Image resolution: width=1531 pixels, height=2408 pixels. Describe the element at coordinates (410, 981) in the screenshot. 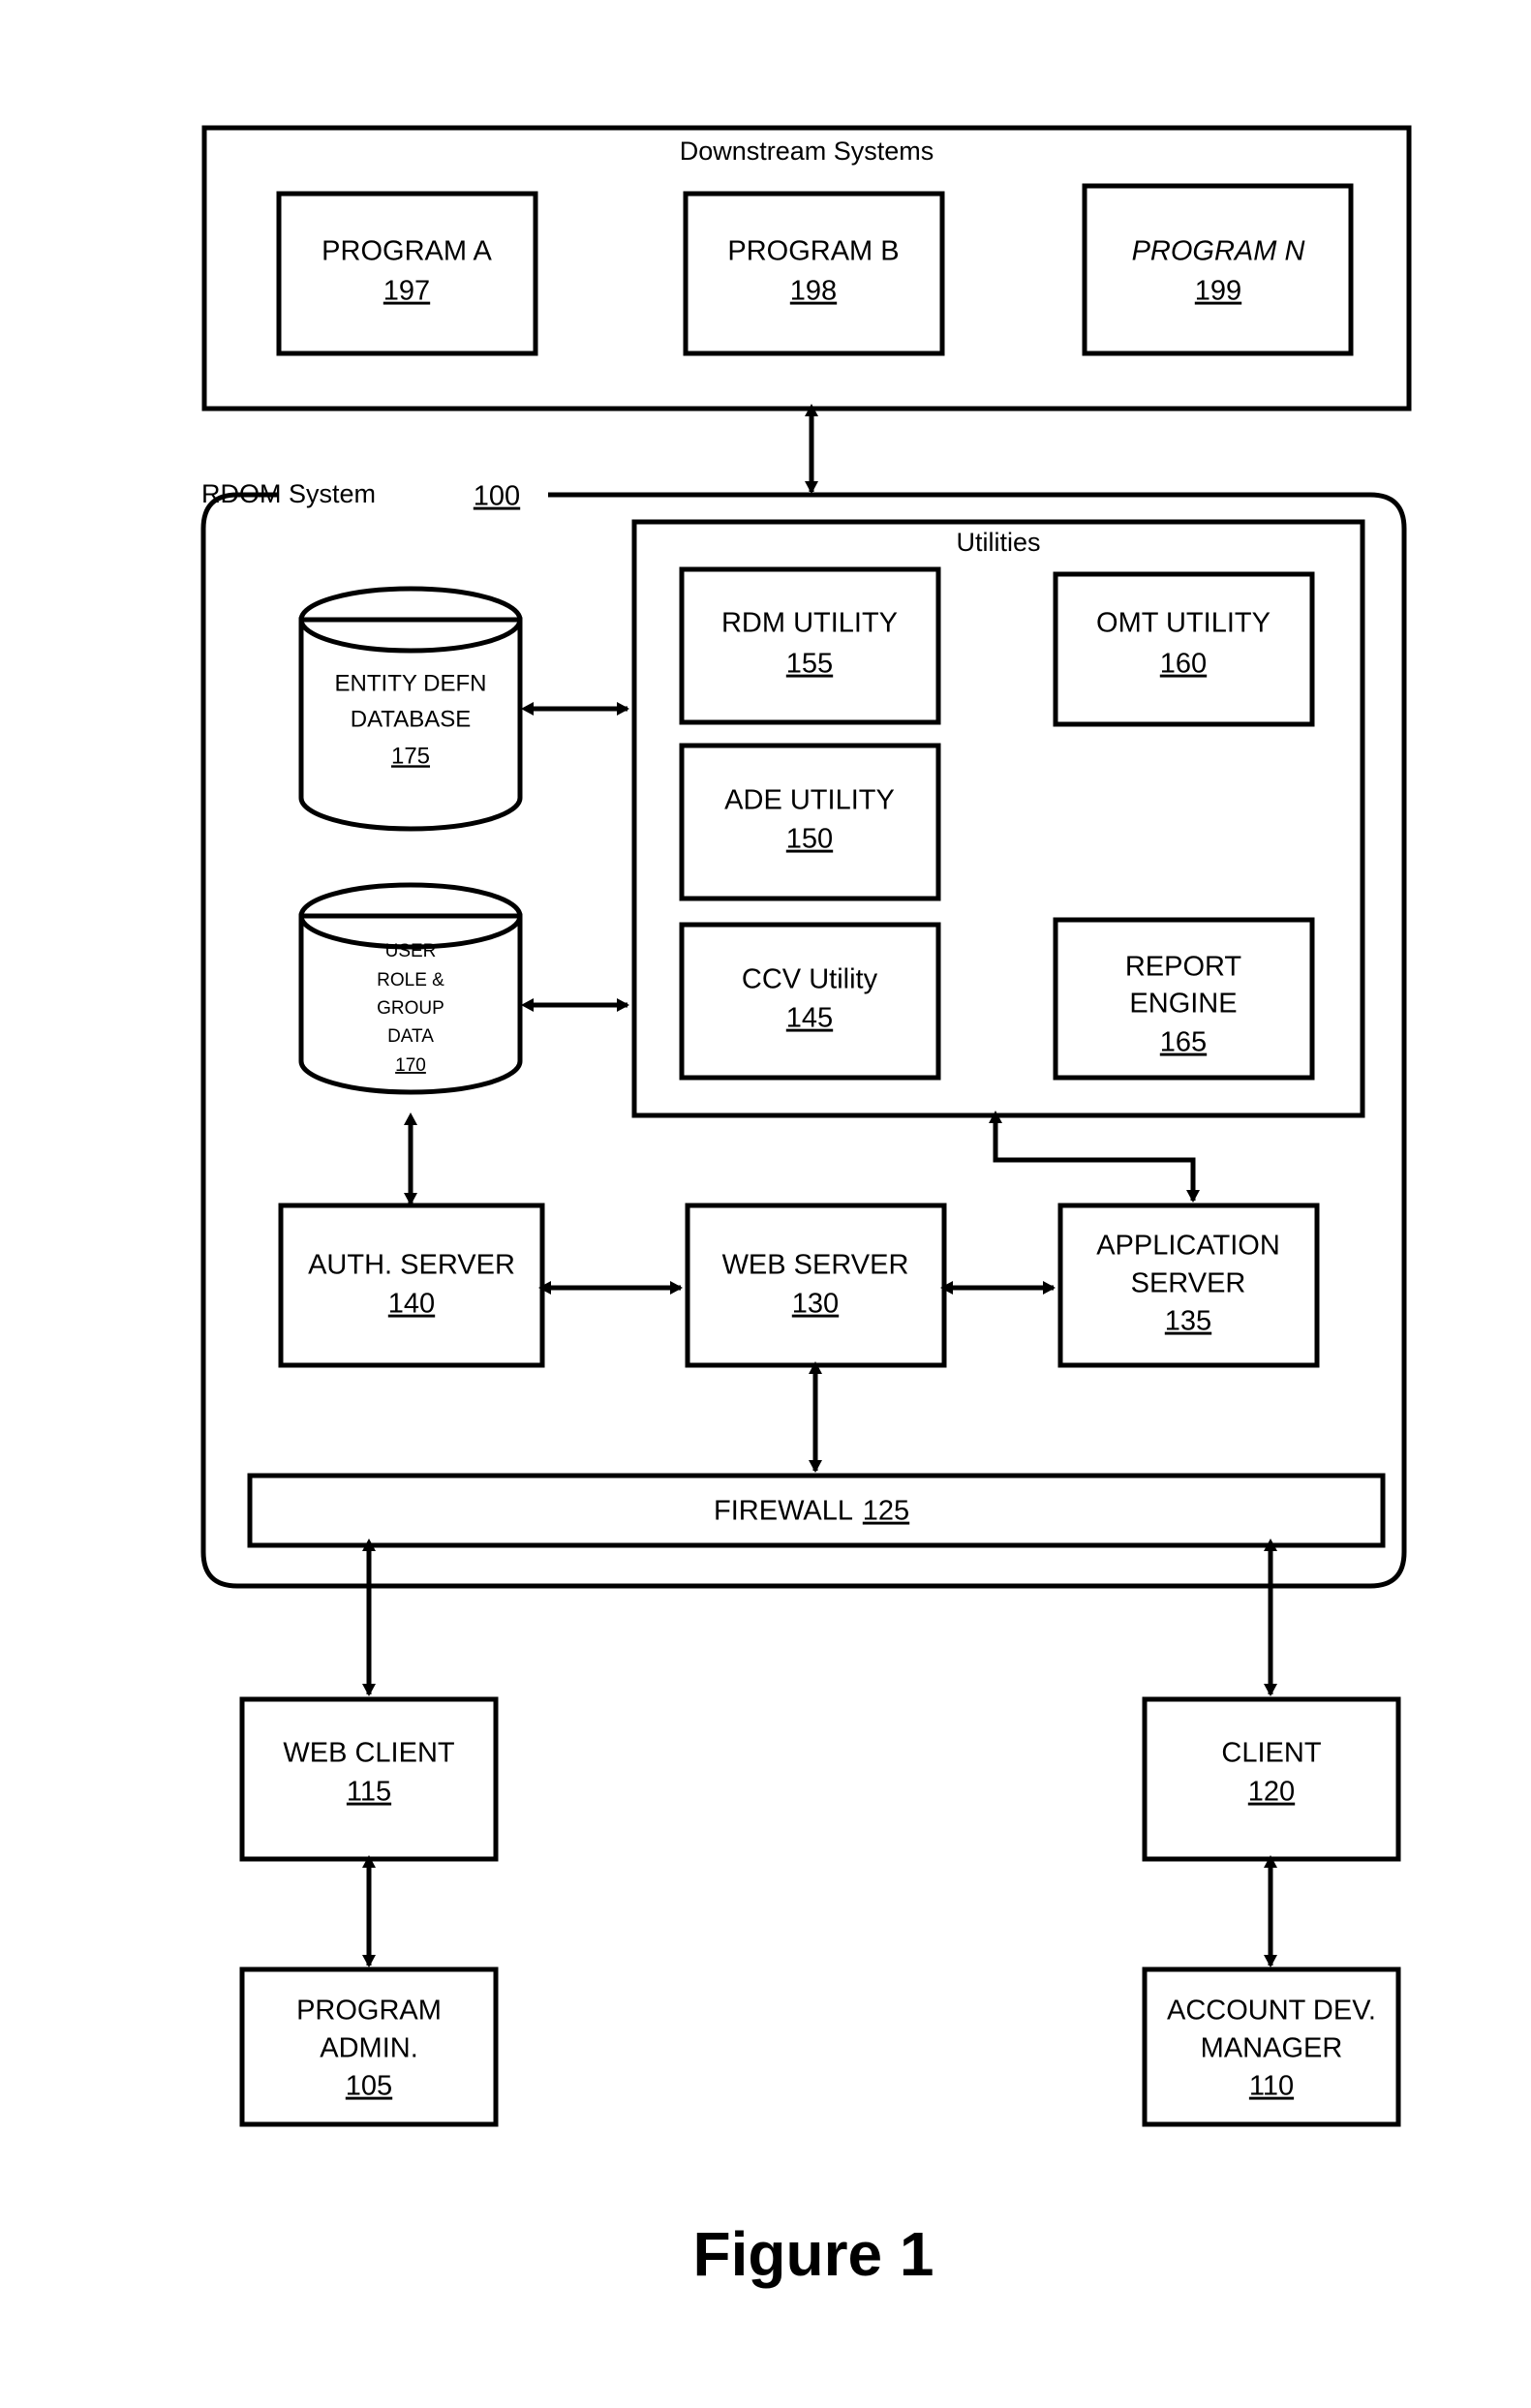

I see `user-role-group-data-line2: ROLE &` at that location.